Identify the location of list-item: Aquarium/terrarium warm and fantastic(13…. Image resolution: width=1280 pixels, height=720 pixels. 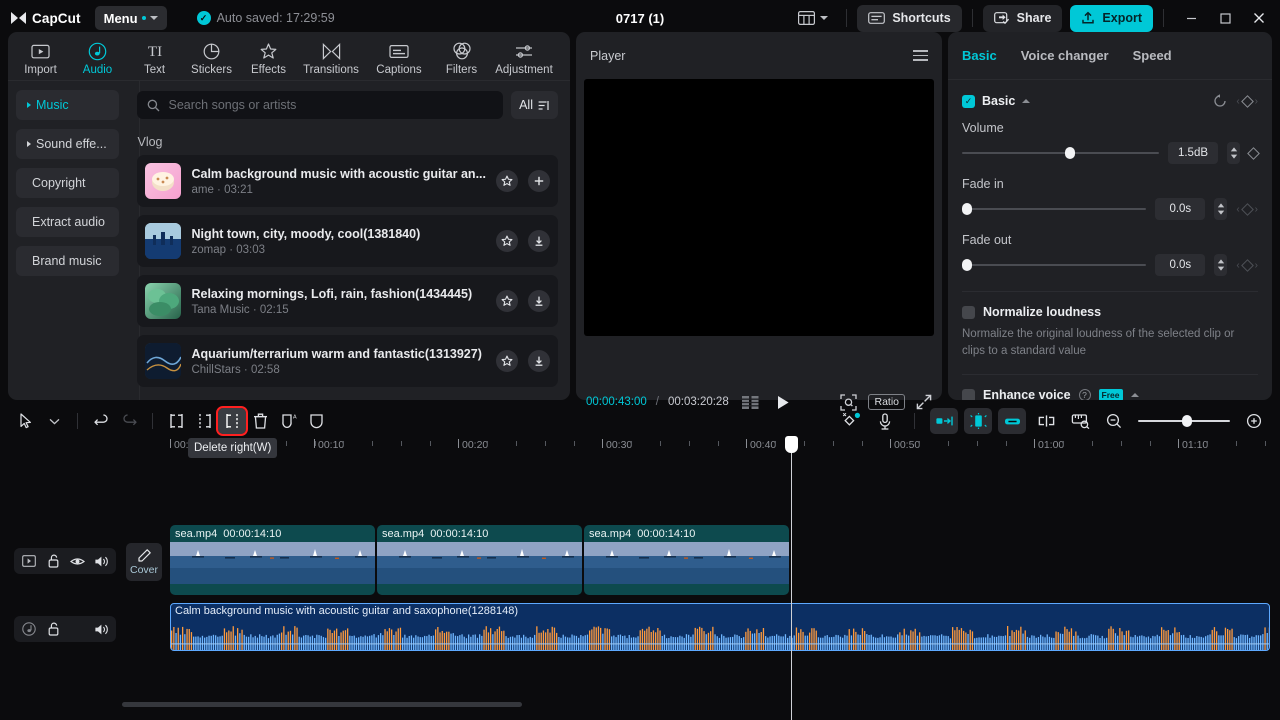
(347, 361).